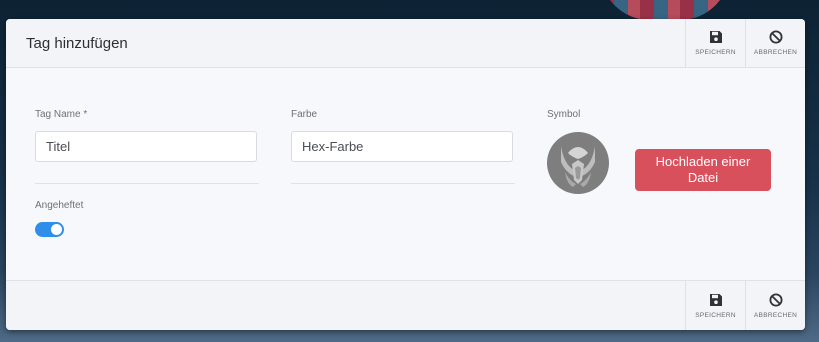 The image size is (819, 342). I want to click on save-button: SPEICHERN, so click(715, 43).